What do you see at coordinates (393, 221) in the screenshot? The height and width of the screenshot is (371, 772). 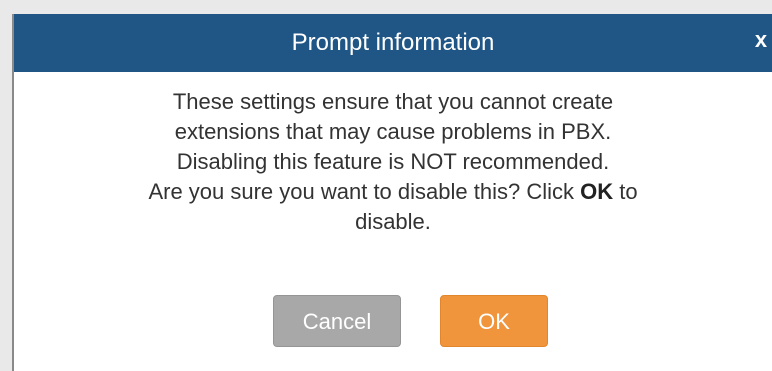 I see `message-line-5: disable.` at bounding box center [393, 221].